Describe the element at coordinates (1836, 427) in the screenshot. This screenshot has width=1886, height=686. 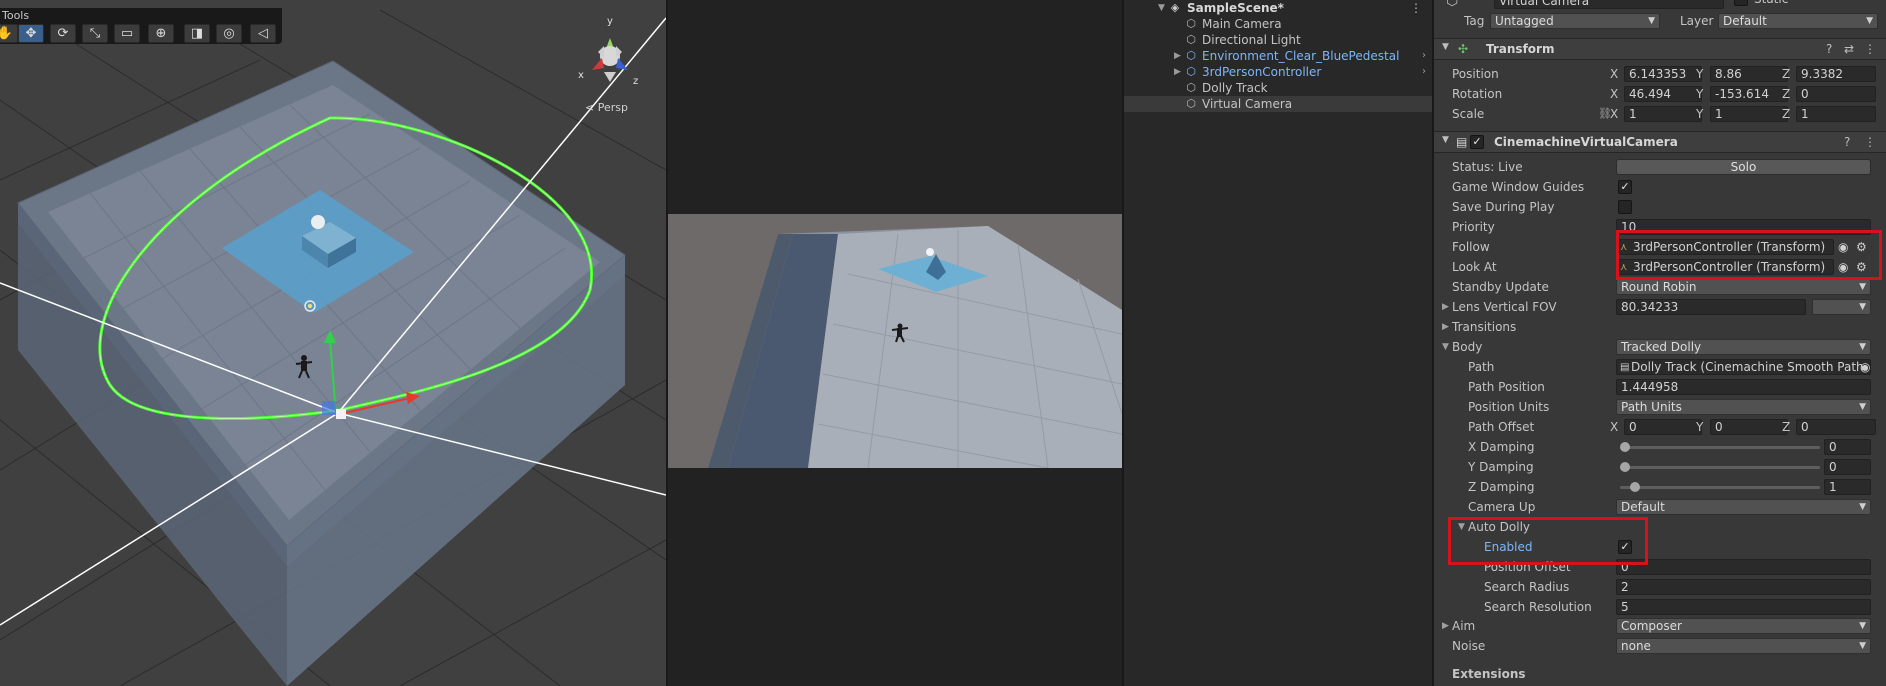
I see `path-offset-z-field: 0` at that location.